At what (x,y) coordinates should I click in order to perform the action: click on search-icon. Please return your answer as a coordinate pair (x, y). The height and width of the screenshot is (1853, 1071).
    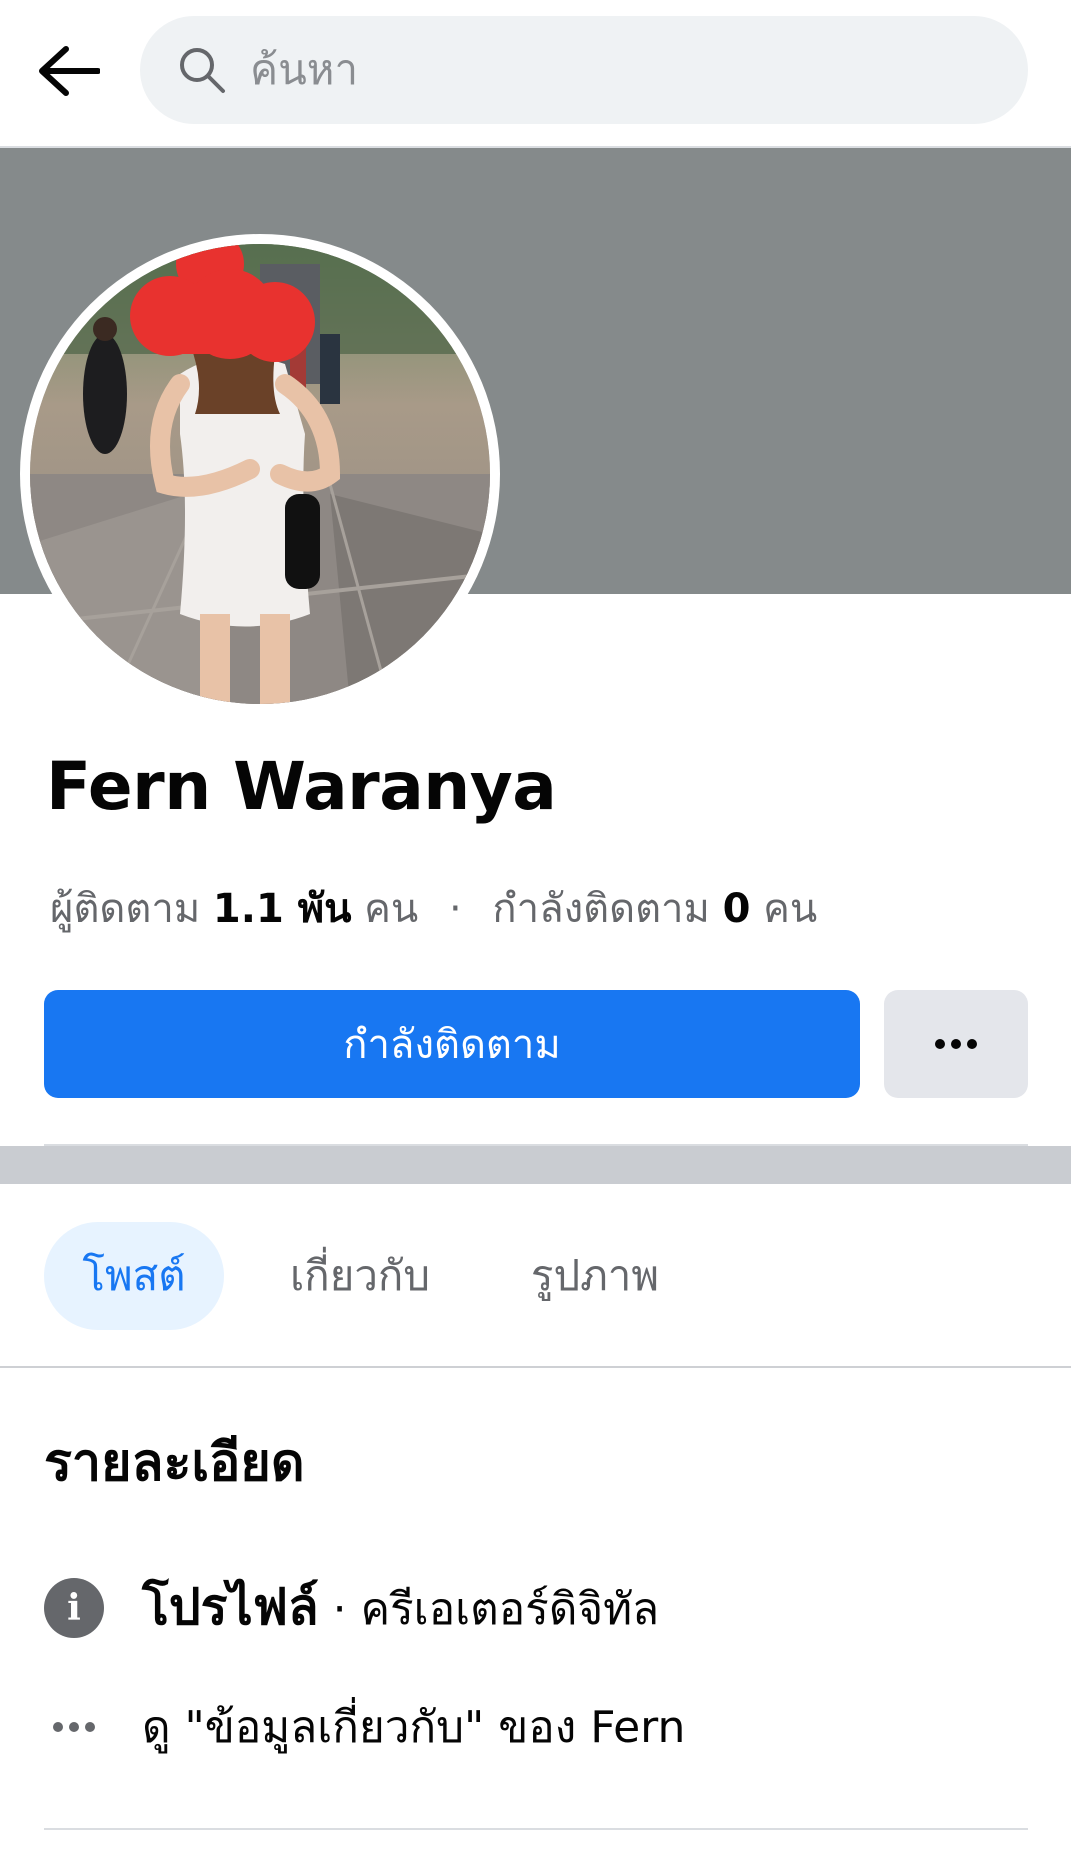
    Looking at the image, I should click on (202, 70).